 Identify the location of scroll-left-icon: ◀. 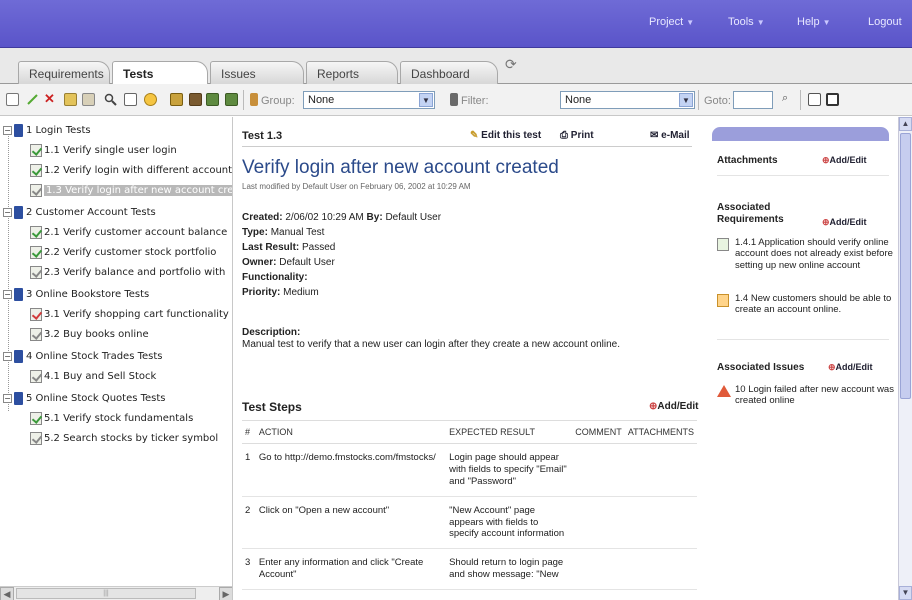
(7, 593).